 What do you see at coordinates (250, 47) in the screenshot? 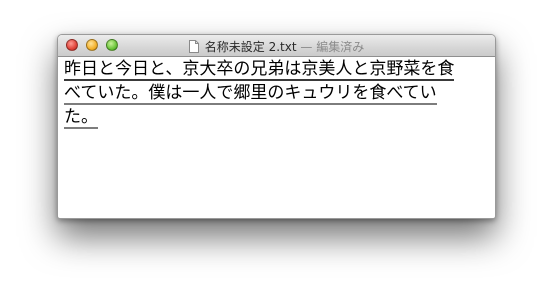
I see `document-filename: 名称未設定 2.txt` at bounding box center [250, 47].